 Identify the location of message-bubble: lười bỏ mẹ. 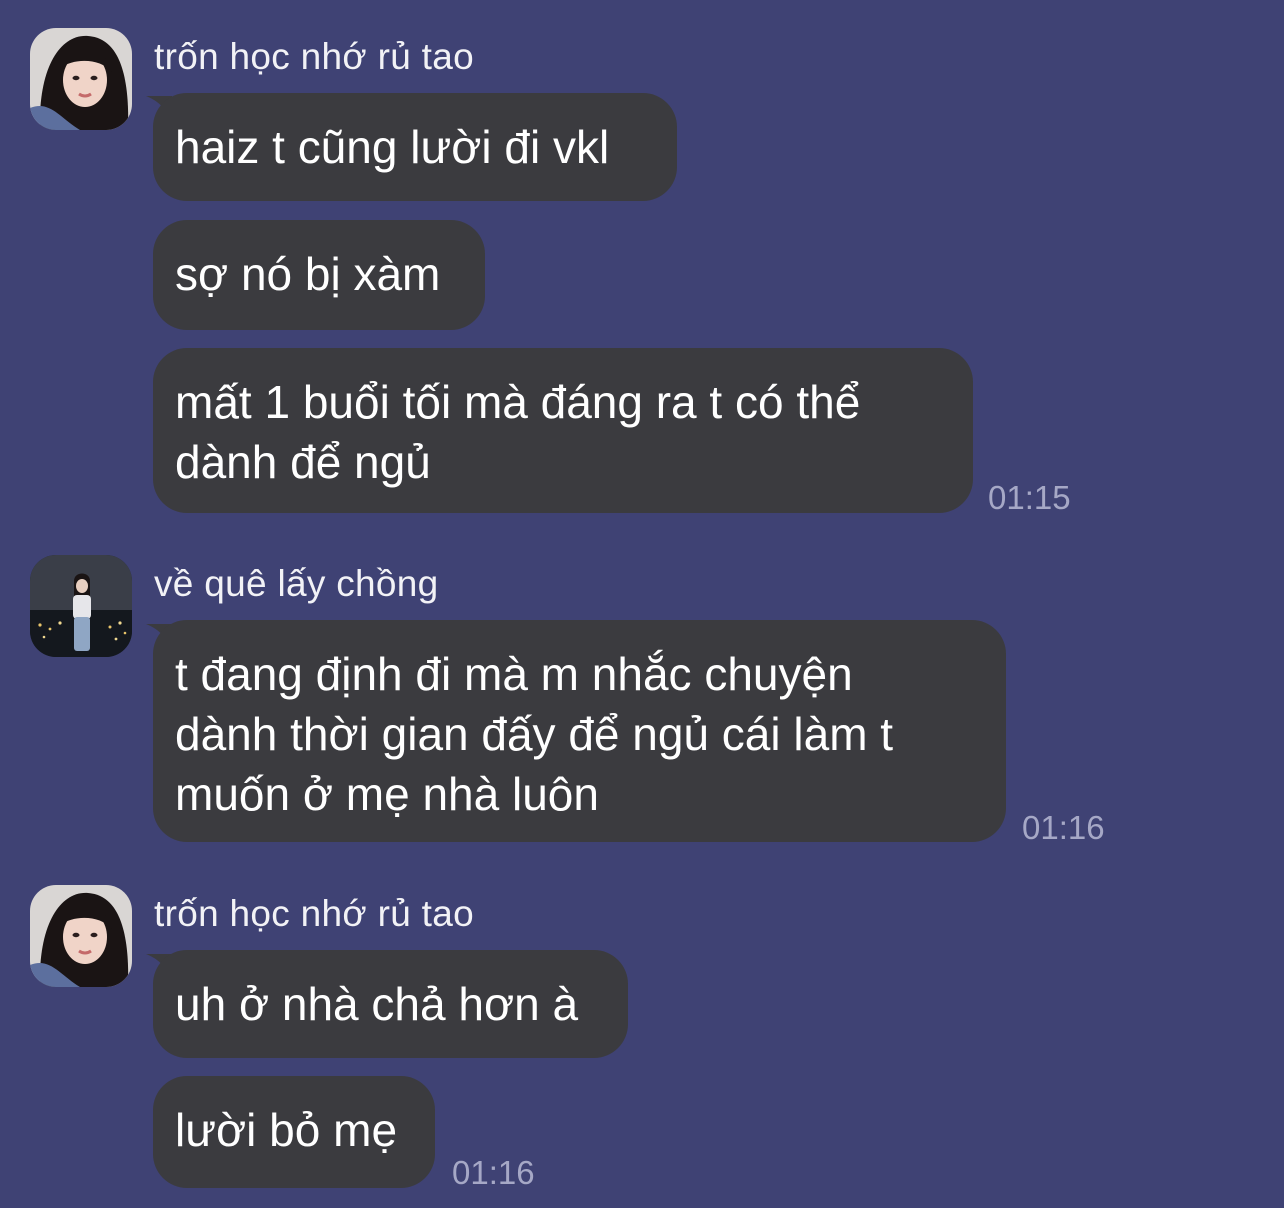
(294, 1132).